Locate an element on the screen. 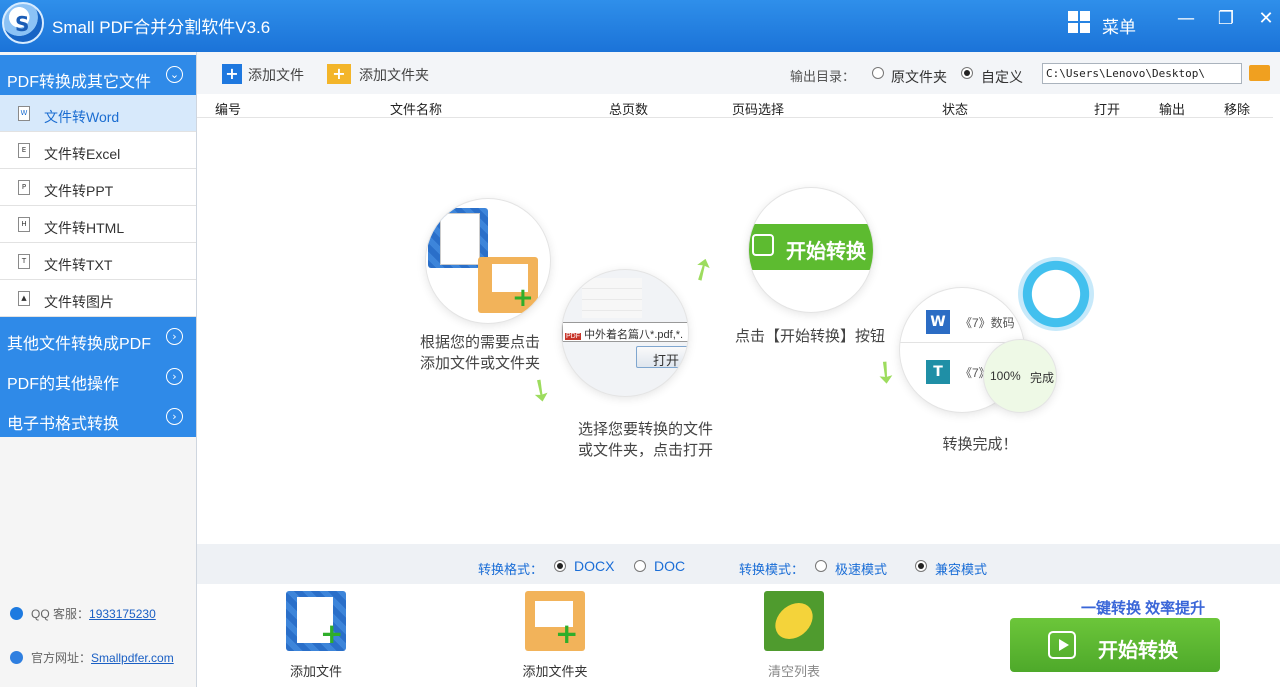 The height and width of the screenshot is (687, 1280). start-convert-button: 开始转换 is located at coordinates (1115, 645).